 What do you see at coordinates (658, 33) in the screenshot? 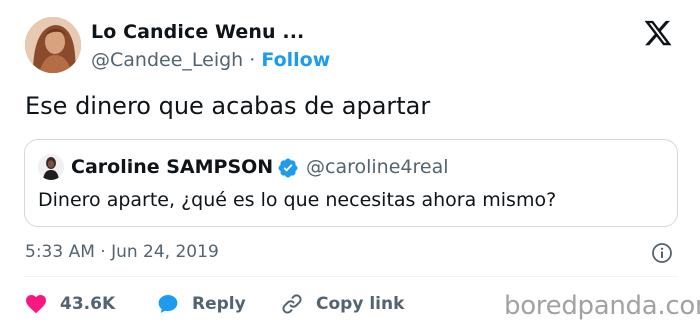
I see `x-logo-icon` at bounding box center [658, 33].